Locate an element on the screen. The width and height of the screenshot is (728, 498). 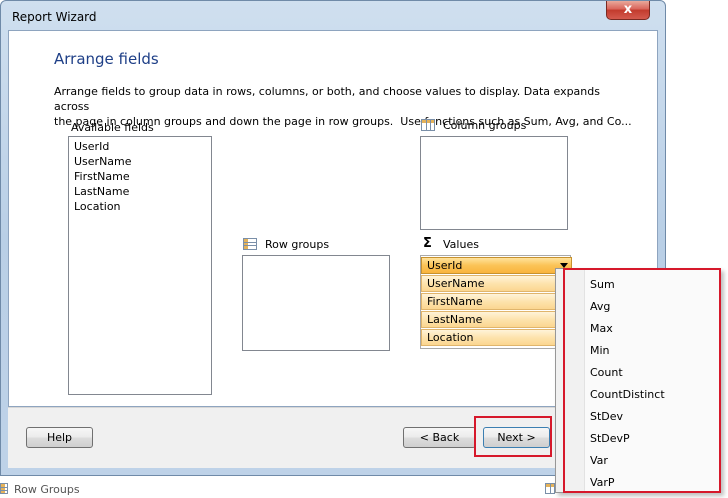
value-field-userid: UserId is located at coordinates (496, 265).